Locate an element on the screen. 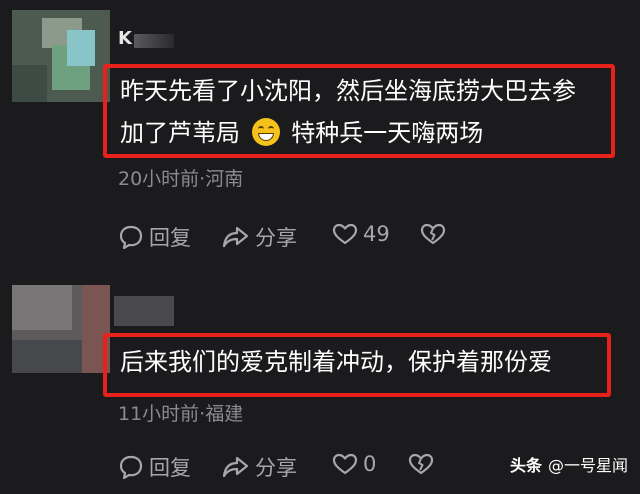  like-count: 0 is located at coordinates (370, 464).